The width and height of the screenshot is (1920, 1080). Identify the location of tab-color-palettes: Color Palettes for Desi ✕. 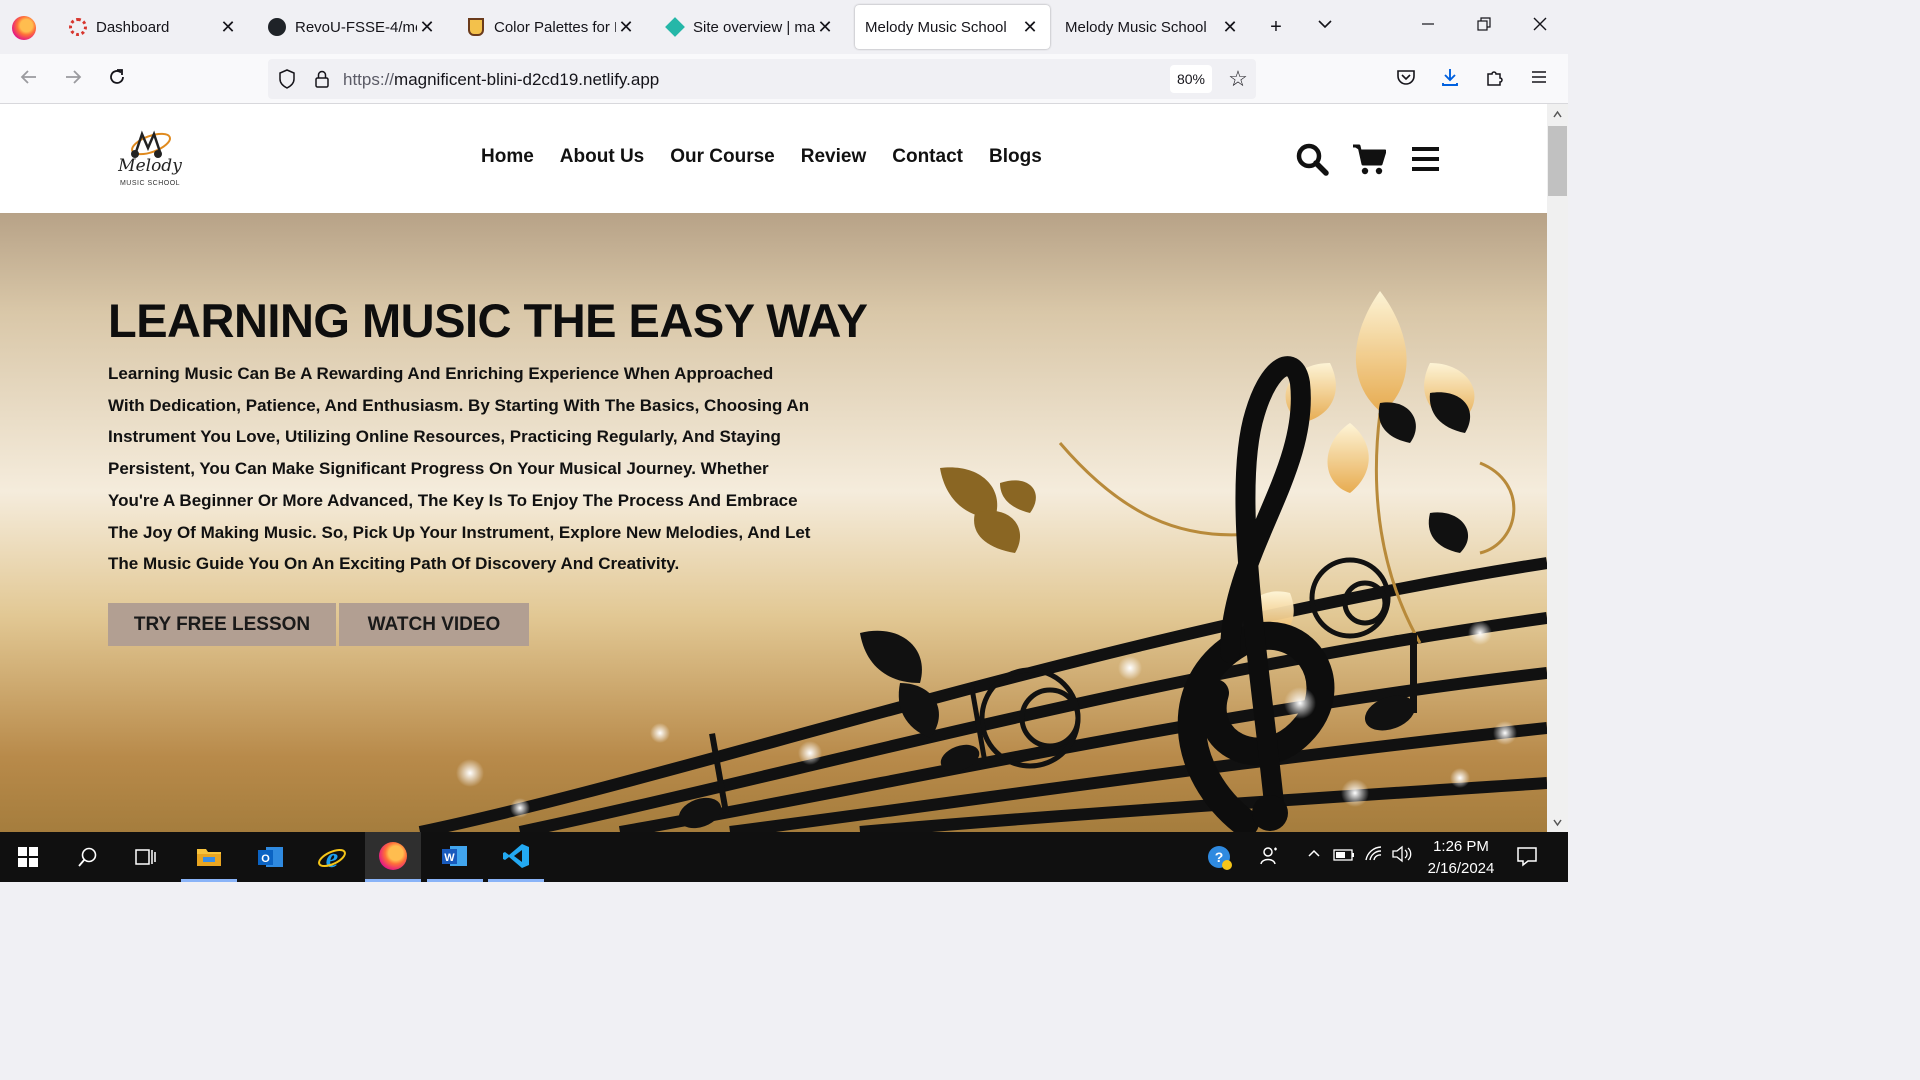
(551, 27).